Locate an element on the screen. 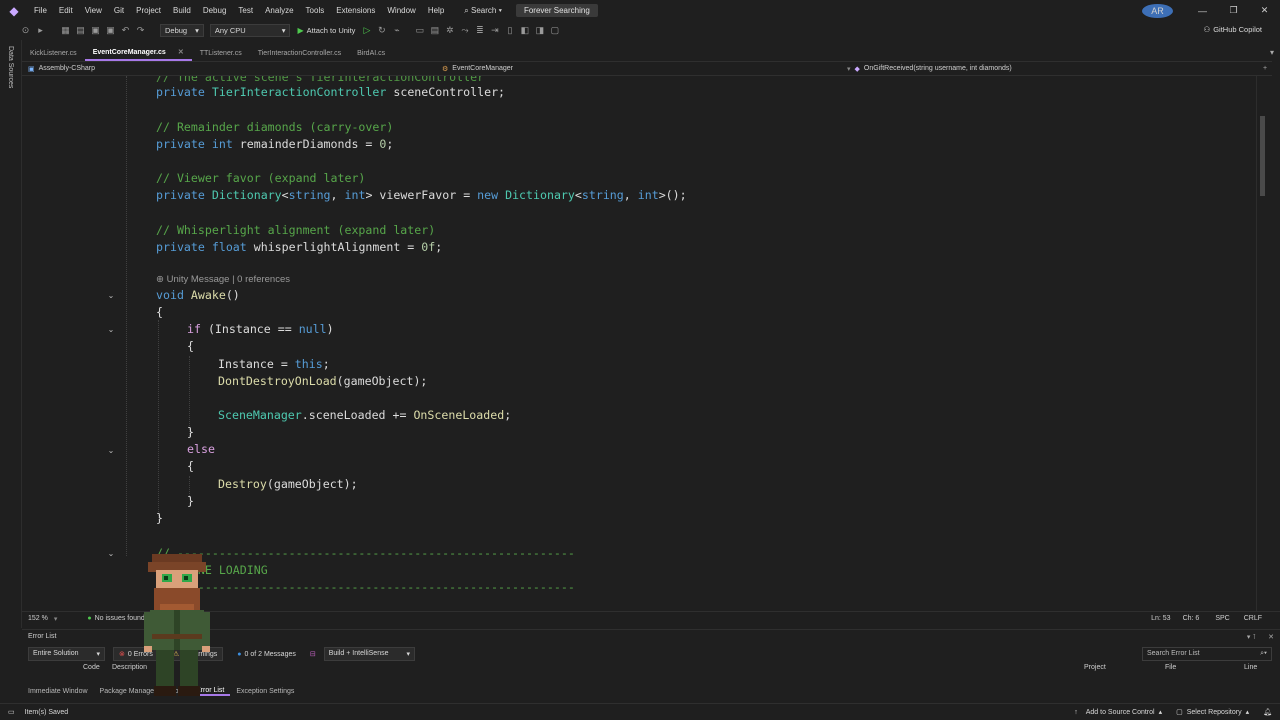  code-line: Instance = this; is located at coordinates (274, 364).